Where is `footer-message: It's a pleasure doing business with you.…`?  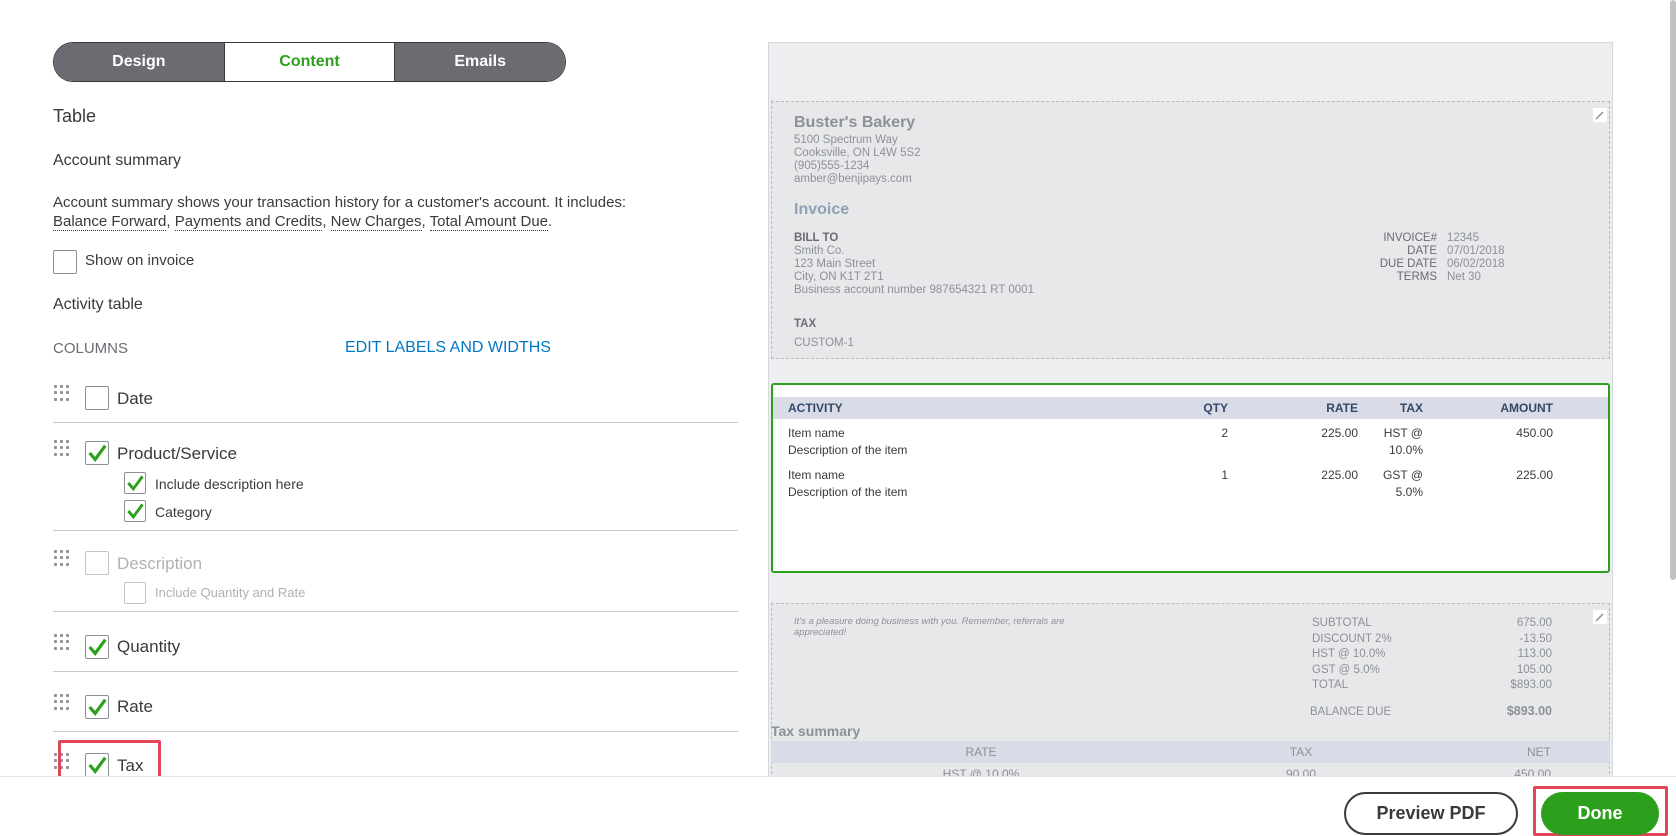
footer-message: It's a pleasure doing business with you.… is located at coordinates (929, 627).